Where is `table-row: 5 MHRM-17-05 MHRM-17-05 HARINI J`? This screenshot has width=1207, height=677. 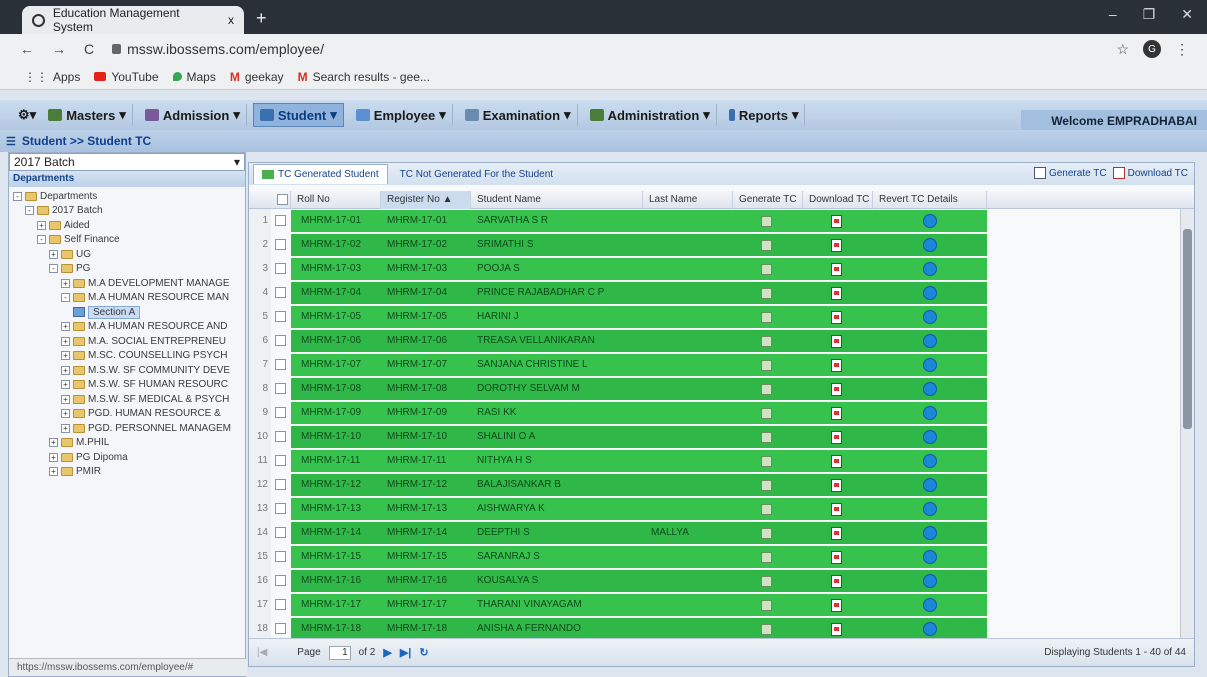 table-row: 5 MHRM-17-05 MHRM-17-05 HARINI J is located at coordinates (721, 317).